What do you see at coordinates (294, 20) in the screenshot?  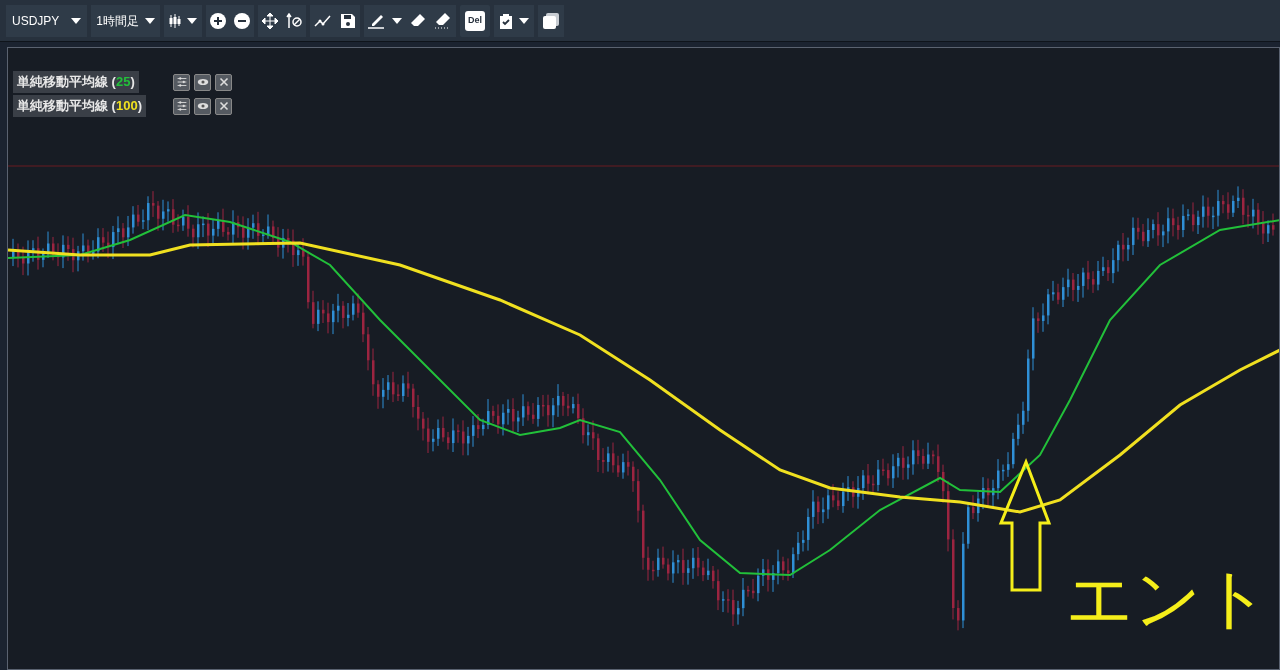 I see `scale-reset-icon` at bounding box center [294, 20].